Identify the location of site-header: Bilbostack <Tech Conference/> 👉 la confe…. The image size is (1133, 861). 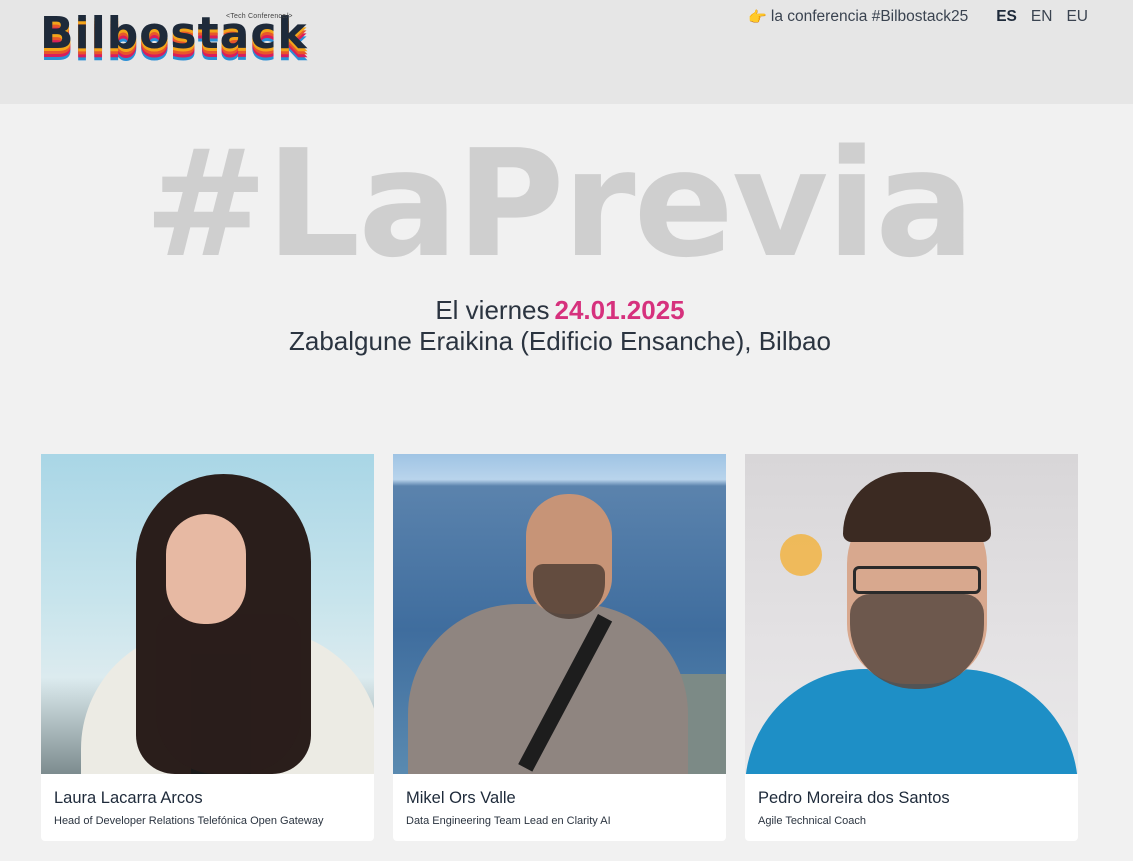
(566, 52).